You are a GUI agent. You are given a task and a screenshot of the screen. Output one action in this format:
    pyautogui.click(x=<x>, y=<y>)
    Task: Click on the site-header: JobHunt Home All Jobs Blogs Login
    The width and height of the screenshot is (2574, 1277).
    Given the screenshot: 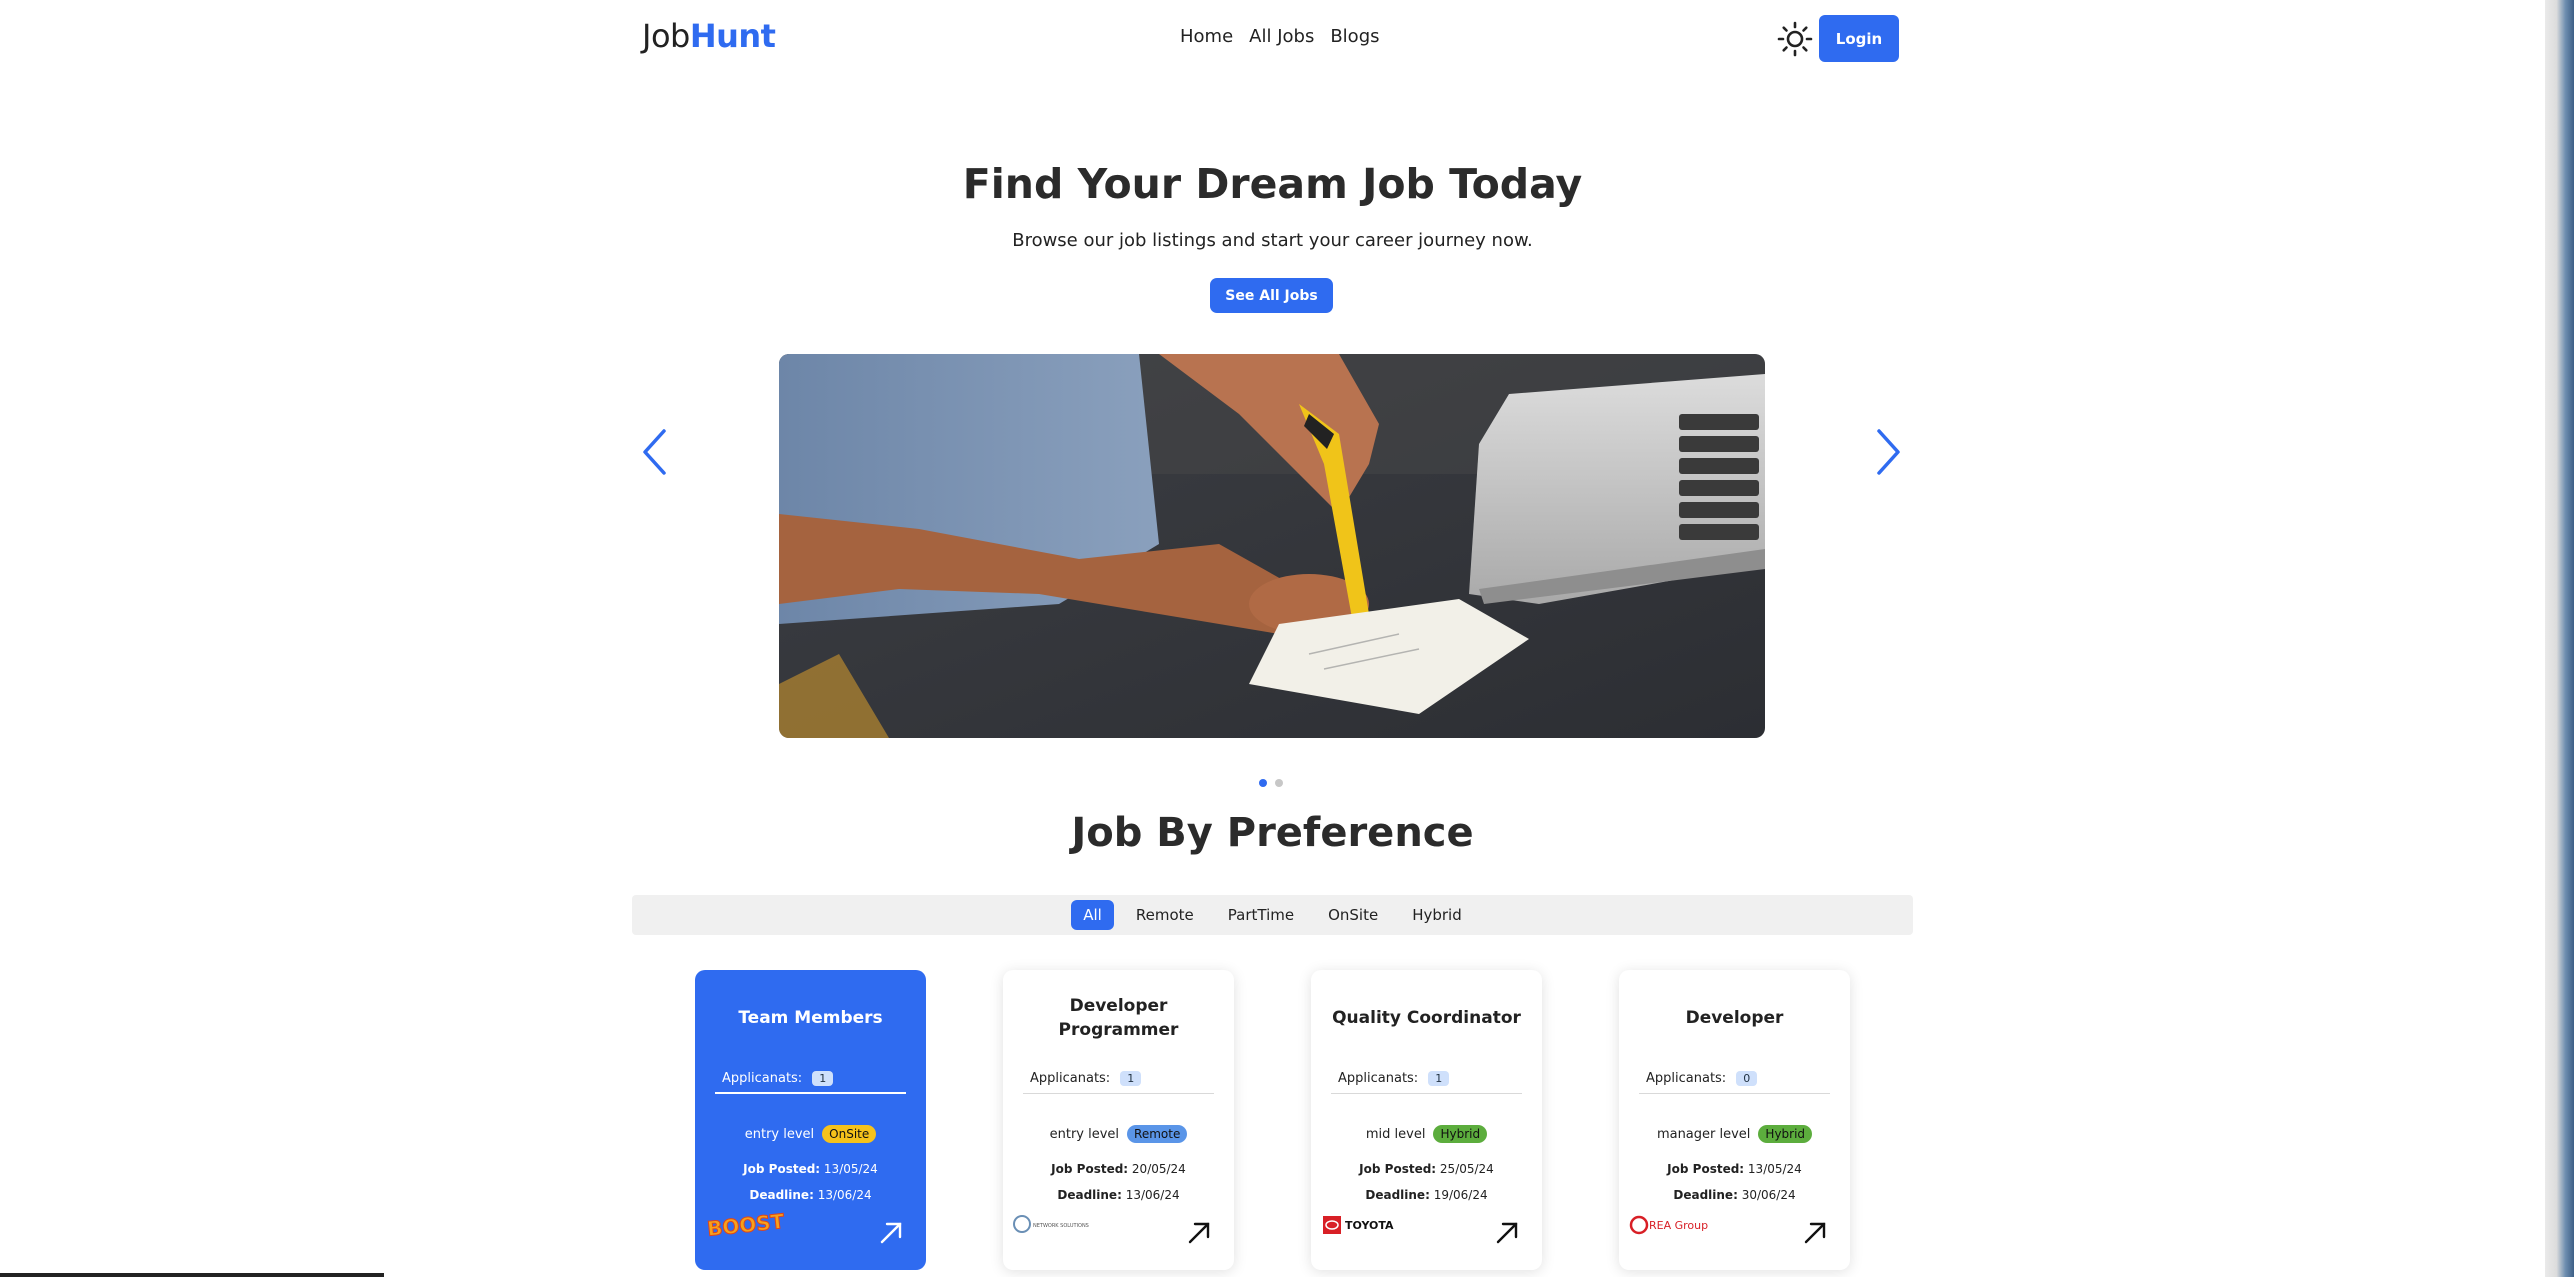 What is the action you would take?
    pyautogui.click(x=1272, y=37)
    